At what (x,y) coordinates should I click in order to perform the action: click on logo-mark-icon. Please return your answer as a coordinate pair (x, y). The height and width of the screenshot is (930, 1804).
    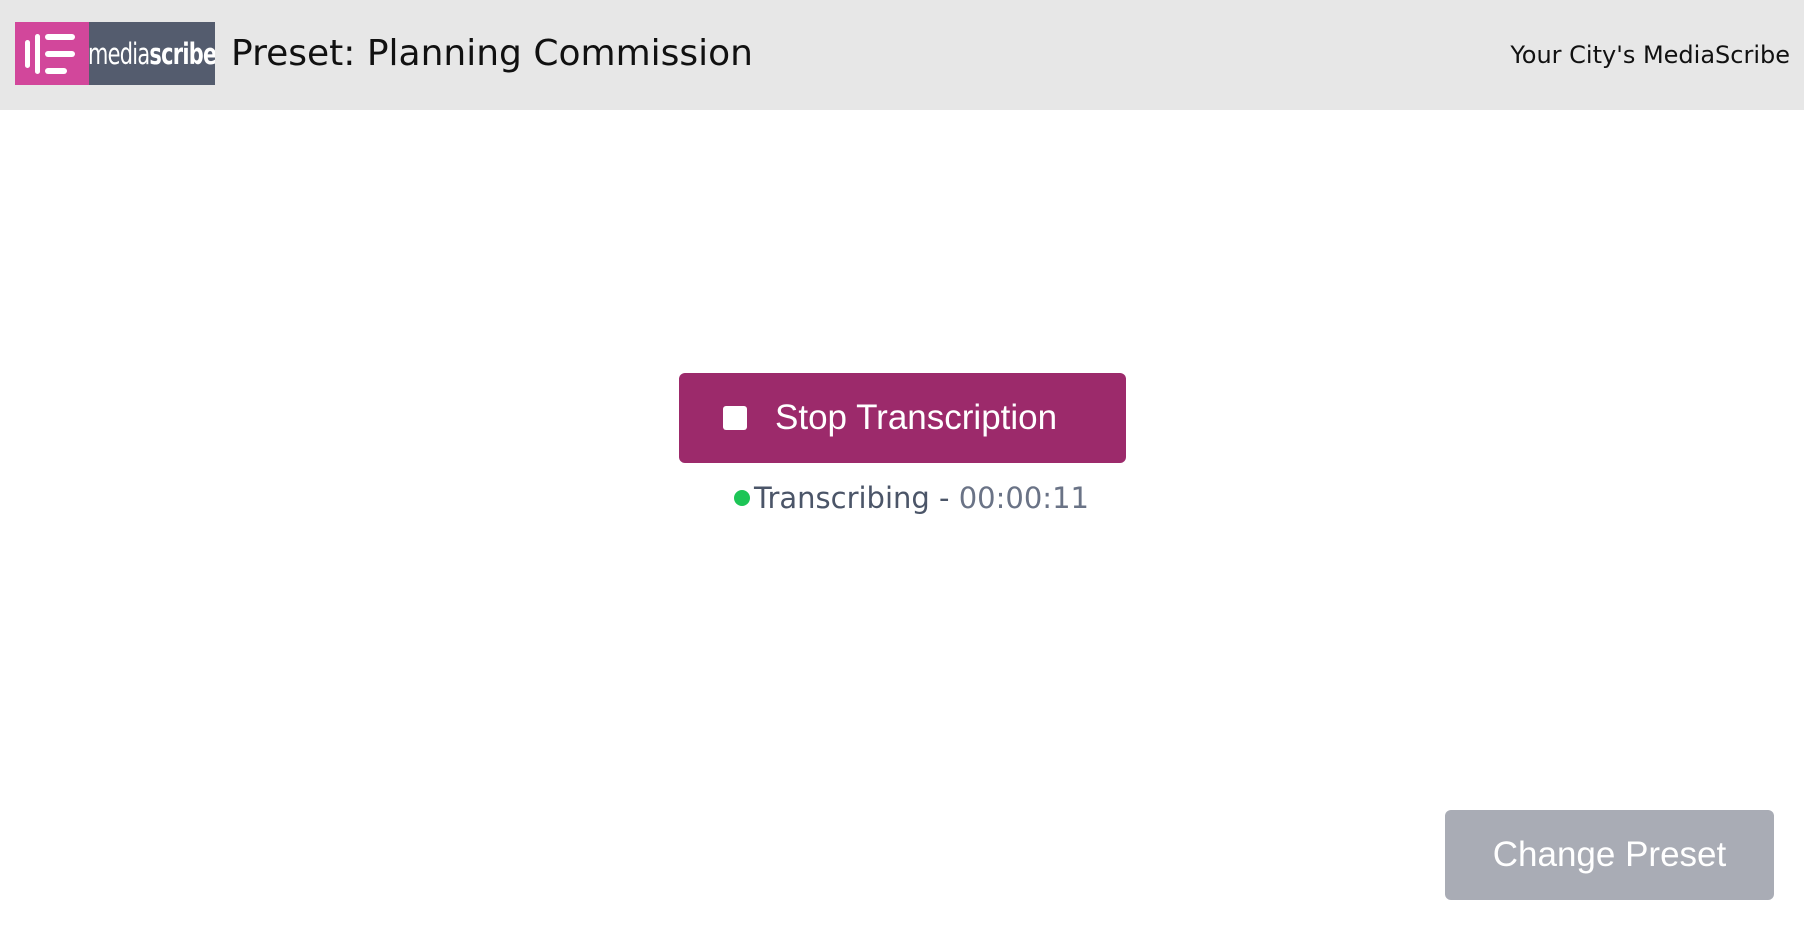
    Looking at the image, I should click on (52, 53).